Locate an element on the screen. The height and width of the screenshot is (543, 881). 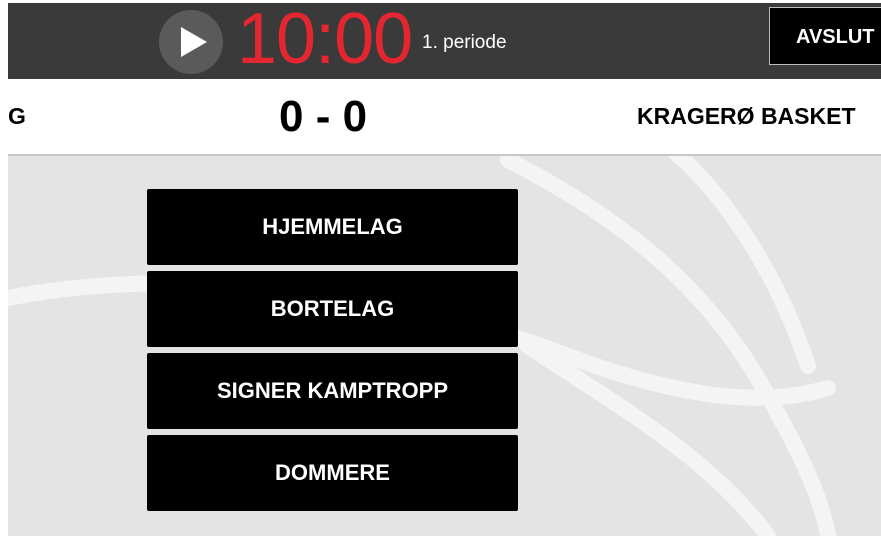
sign-roster-button: SIGNER KAMPTROPP is located at coordinates (332, 391).